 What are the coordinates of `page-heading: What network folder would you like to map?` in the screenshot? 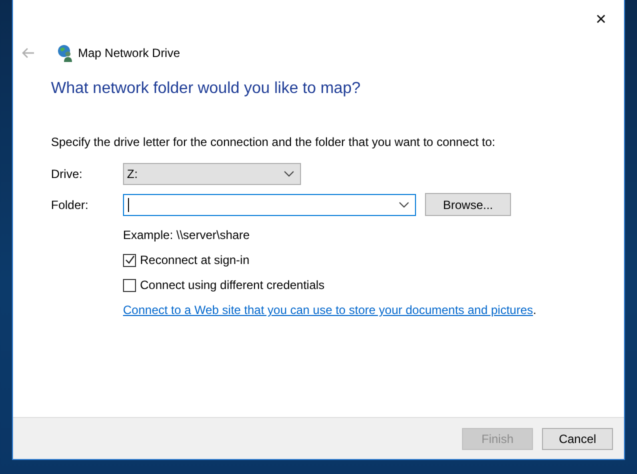 It's located at (206, 89).